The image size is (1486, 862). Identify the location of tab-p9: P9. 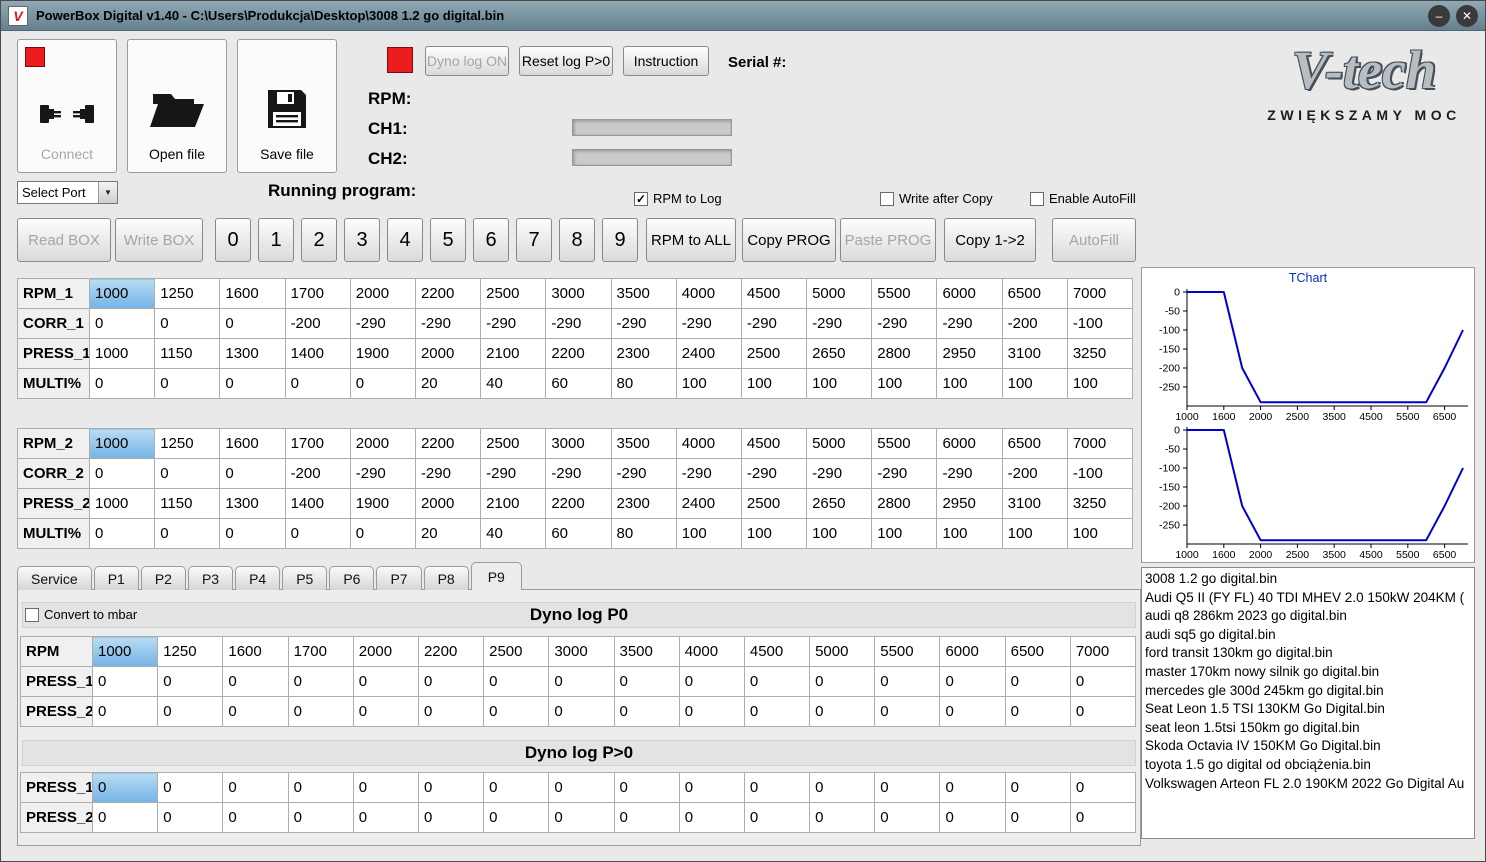
(496, 576).